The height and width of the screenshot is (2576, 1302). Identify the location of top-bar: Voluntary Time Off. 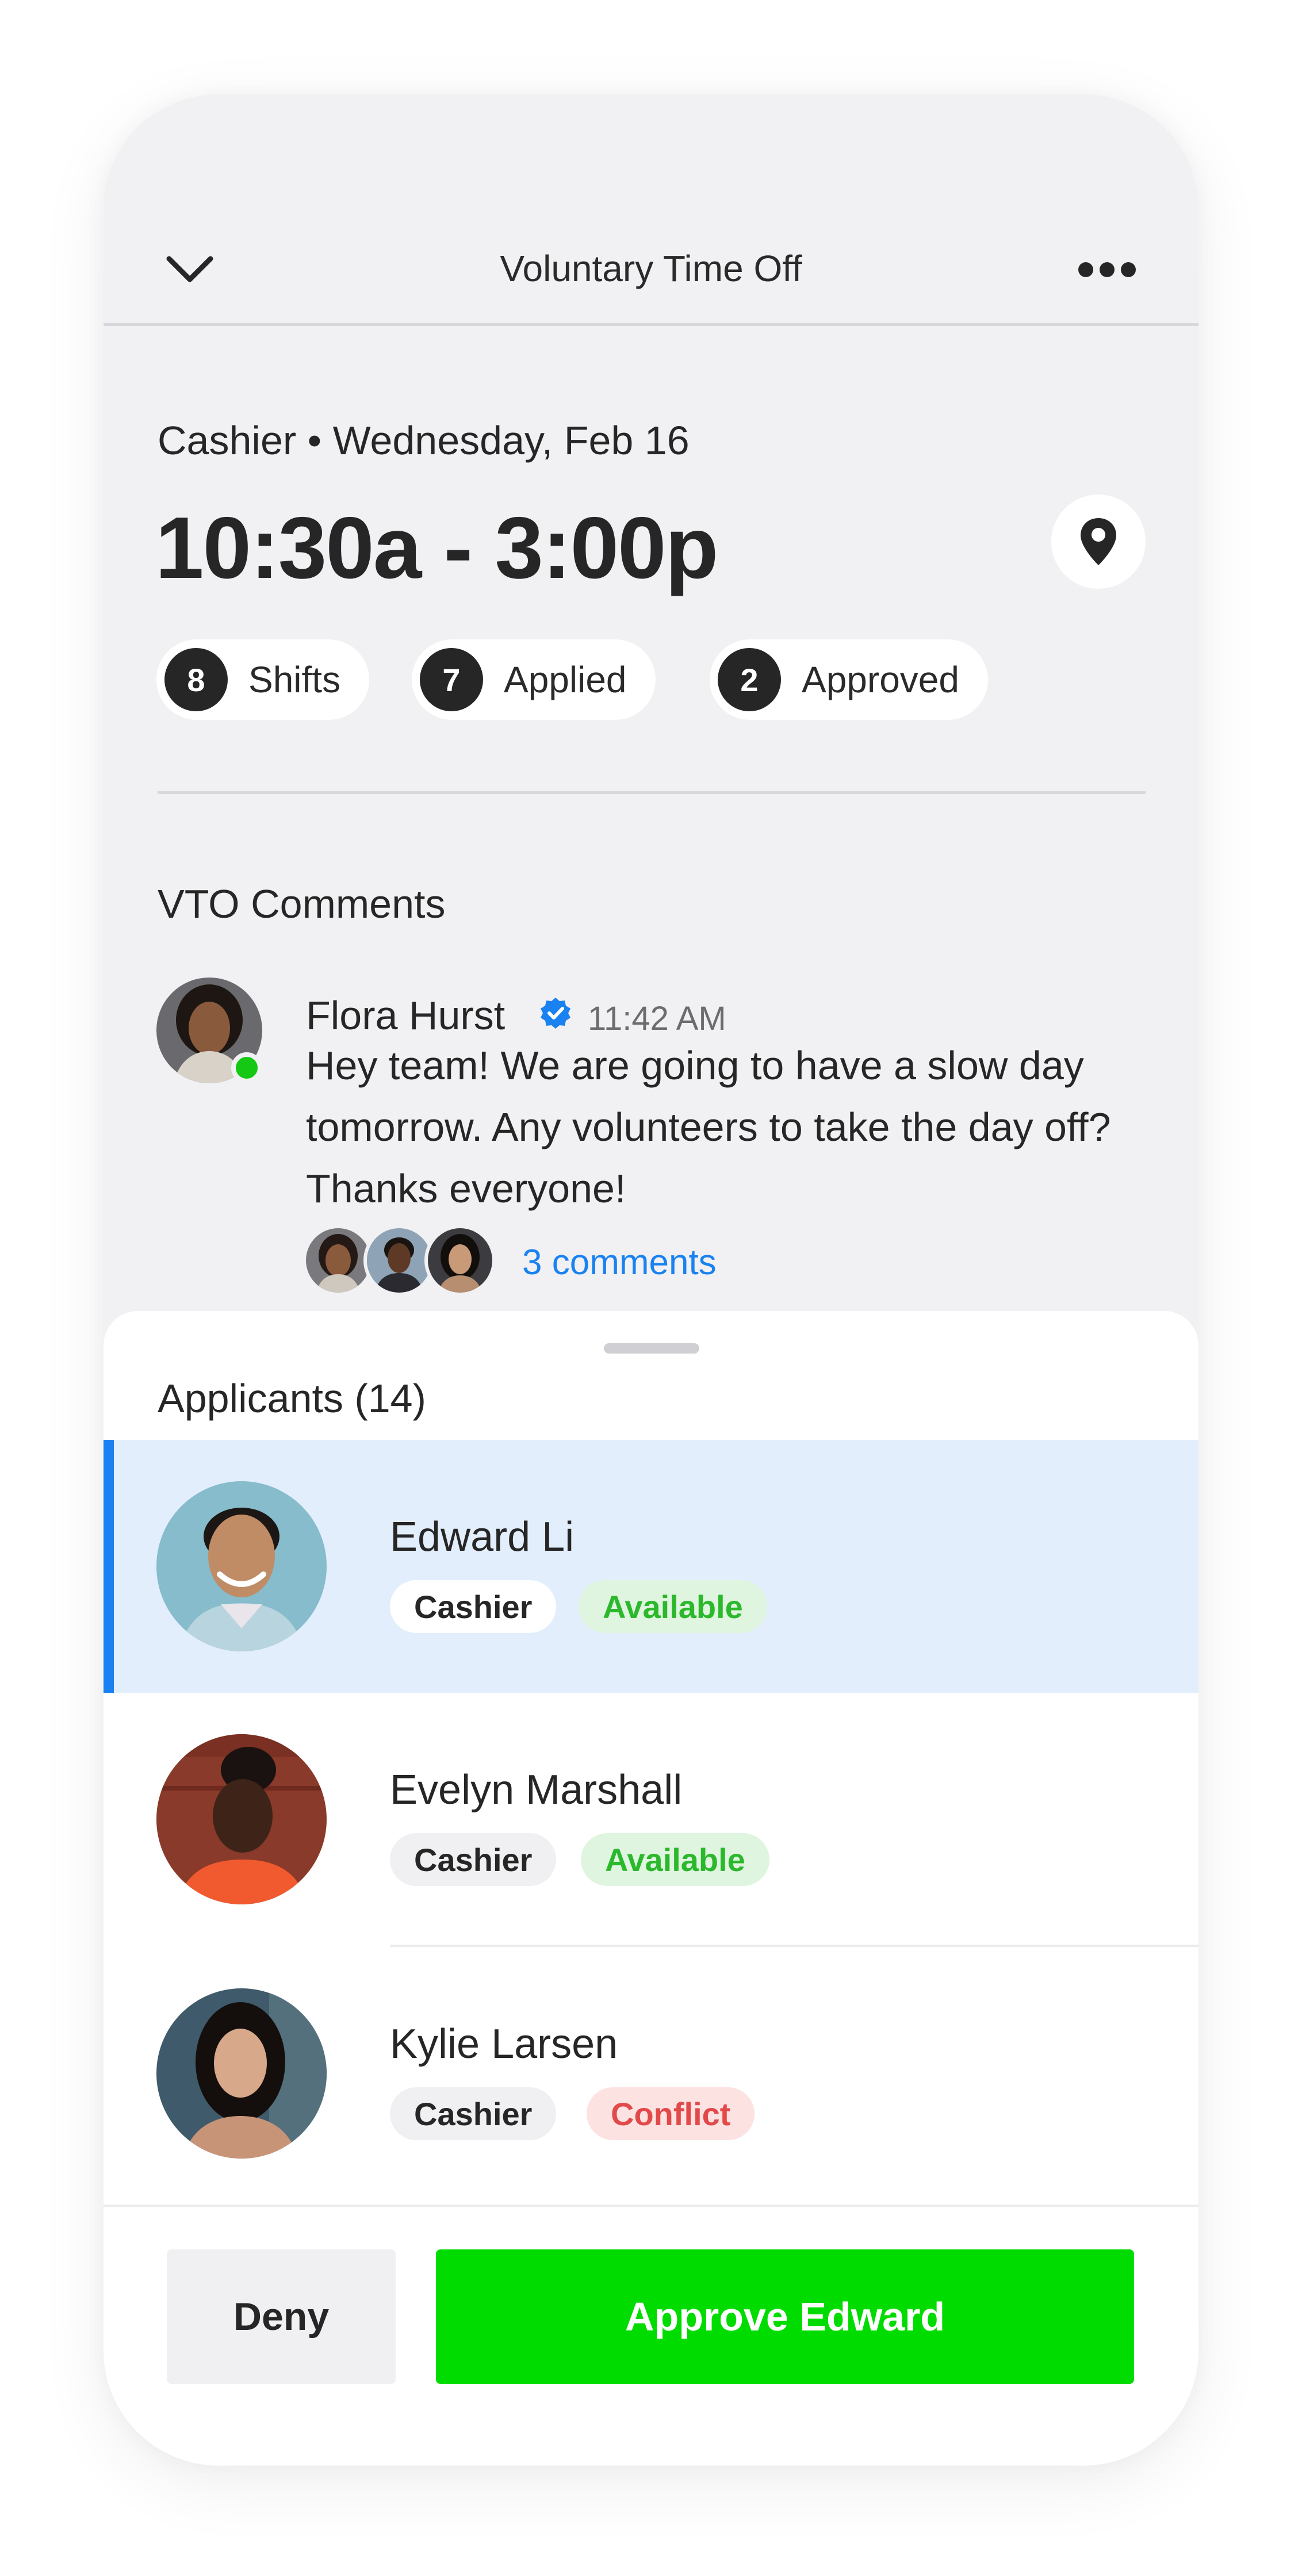
(651, 210).